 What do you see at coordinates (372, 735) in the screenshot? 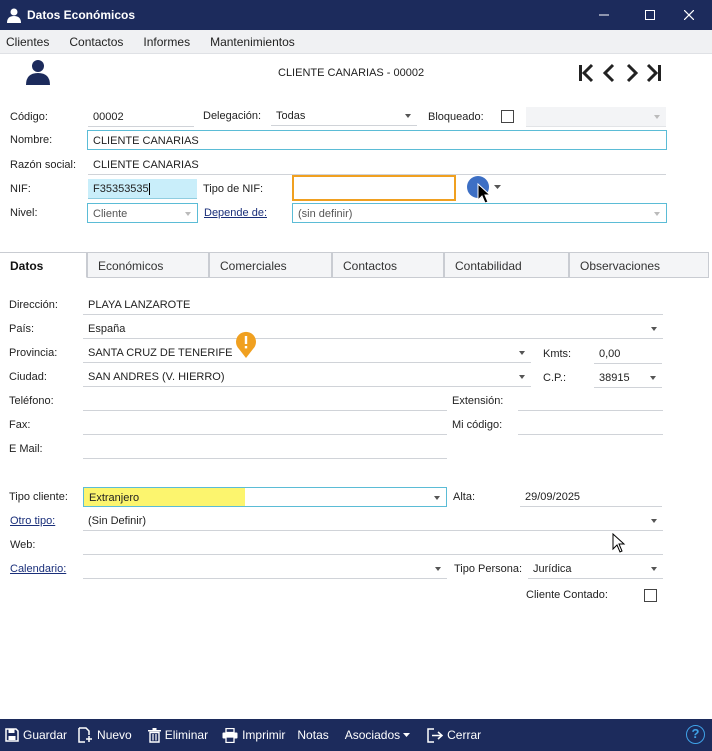
I see `asociados-label: Asociados` at bounding box center [372, 735].